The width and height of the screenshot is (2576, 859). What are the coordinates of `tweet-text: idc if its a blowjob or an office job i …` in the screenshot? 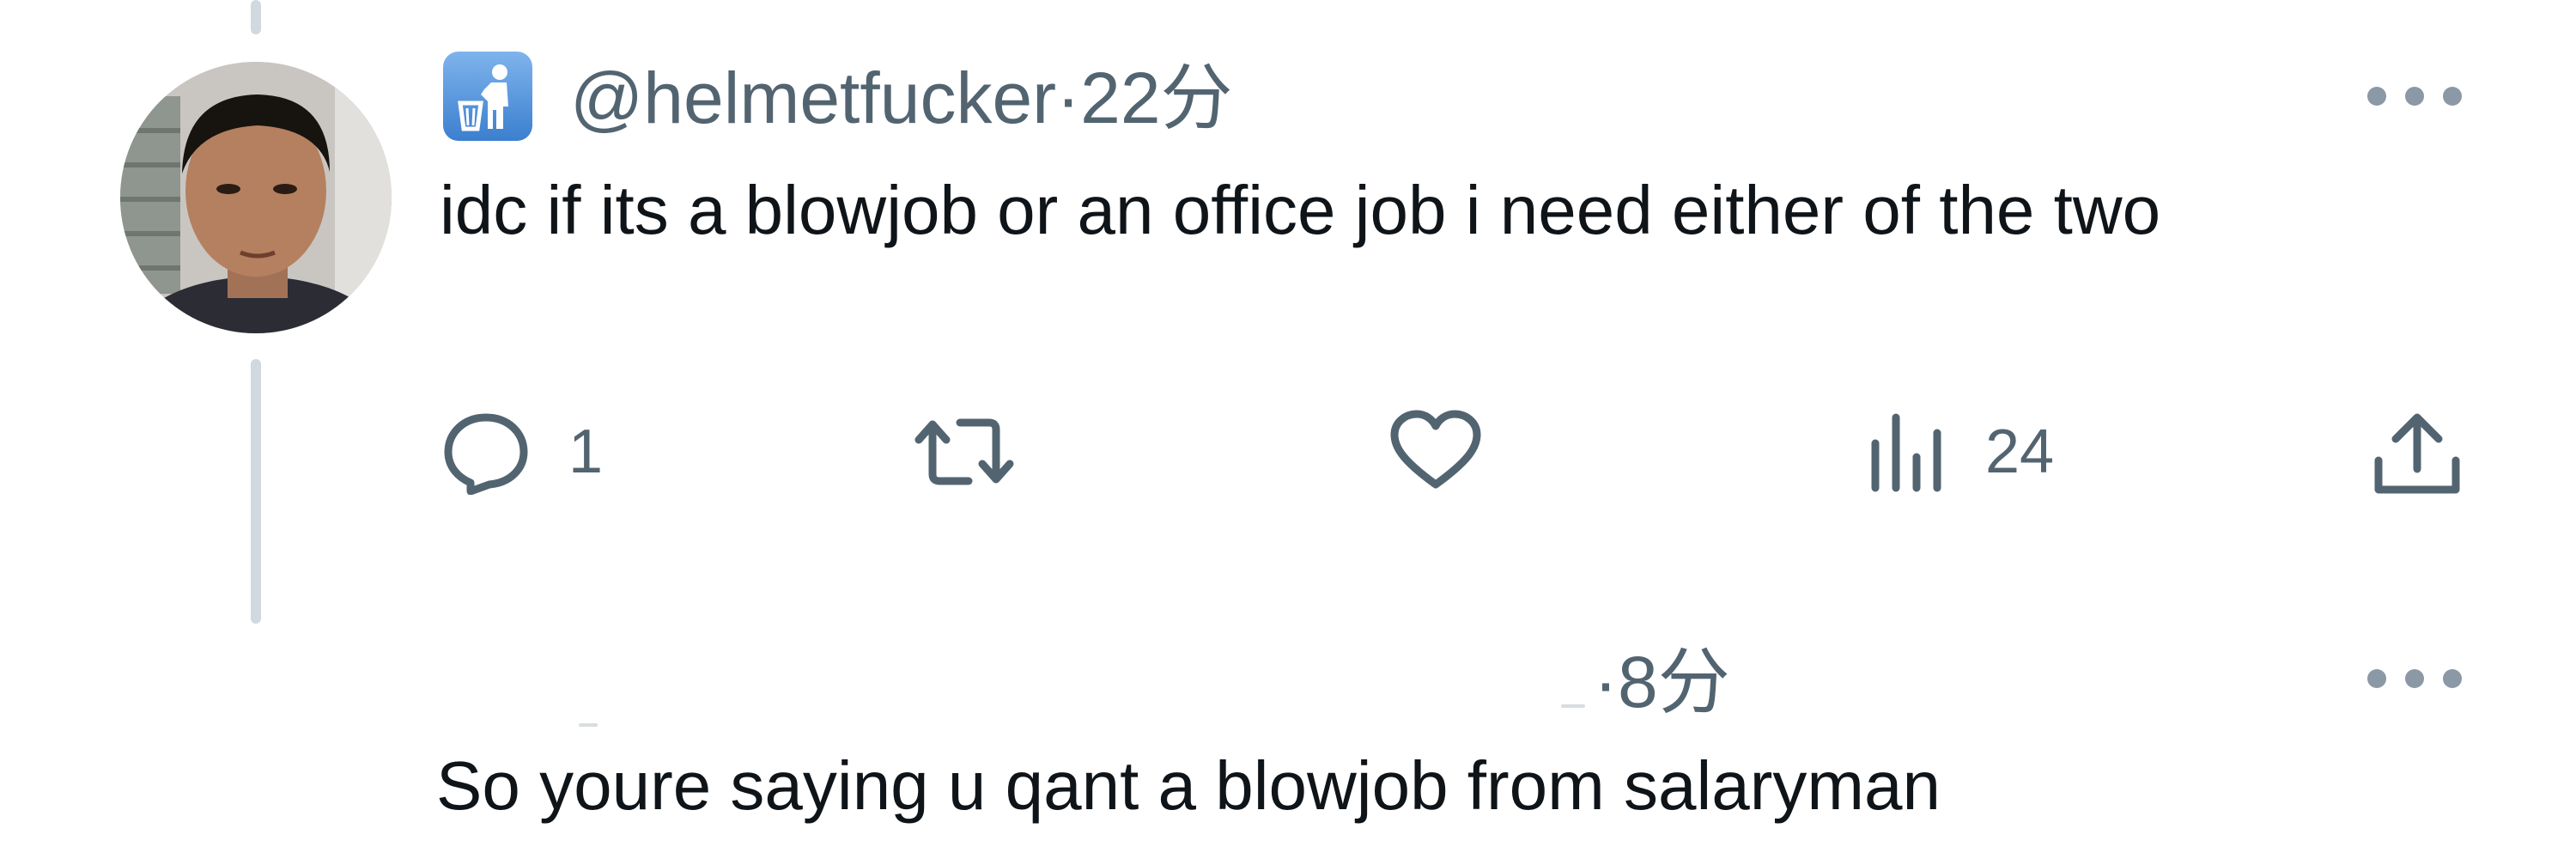 It's located at (1301, 210).